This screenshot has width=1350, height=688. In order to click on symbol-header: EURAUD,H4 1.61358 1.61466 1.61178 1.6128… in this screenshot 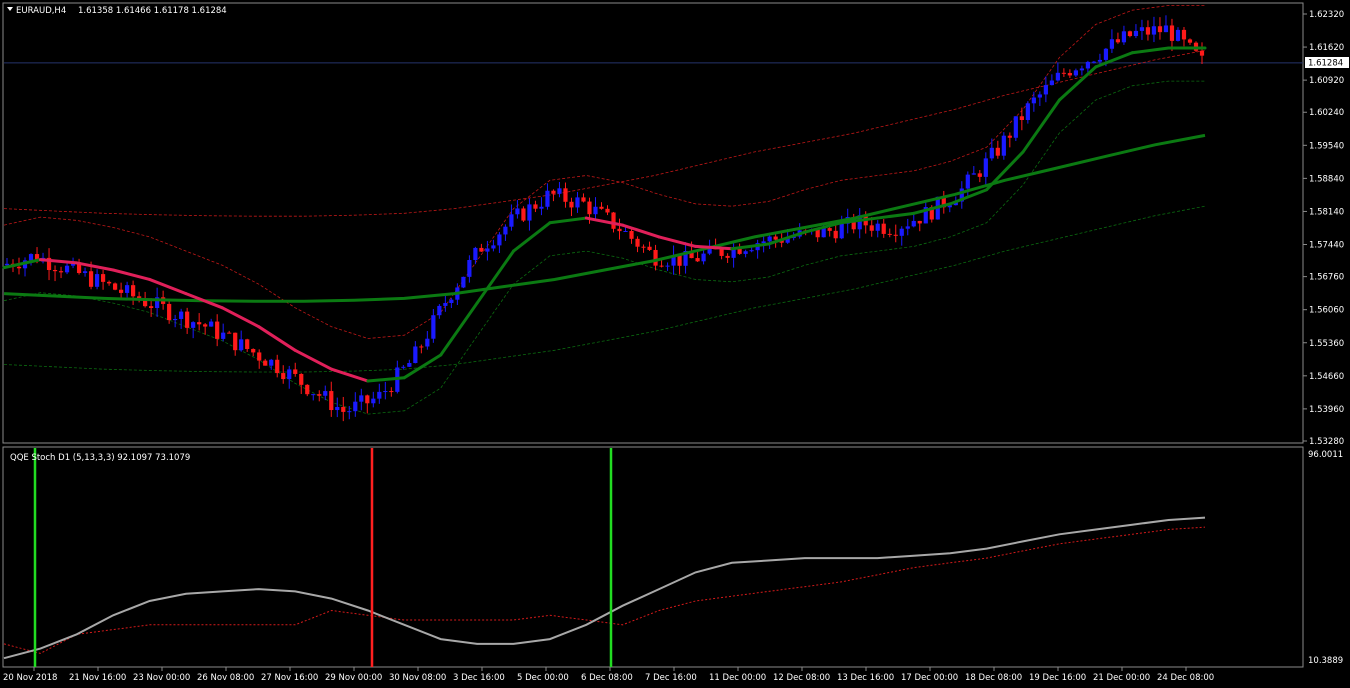, I will do `click(117, 11)`.